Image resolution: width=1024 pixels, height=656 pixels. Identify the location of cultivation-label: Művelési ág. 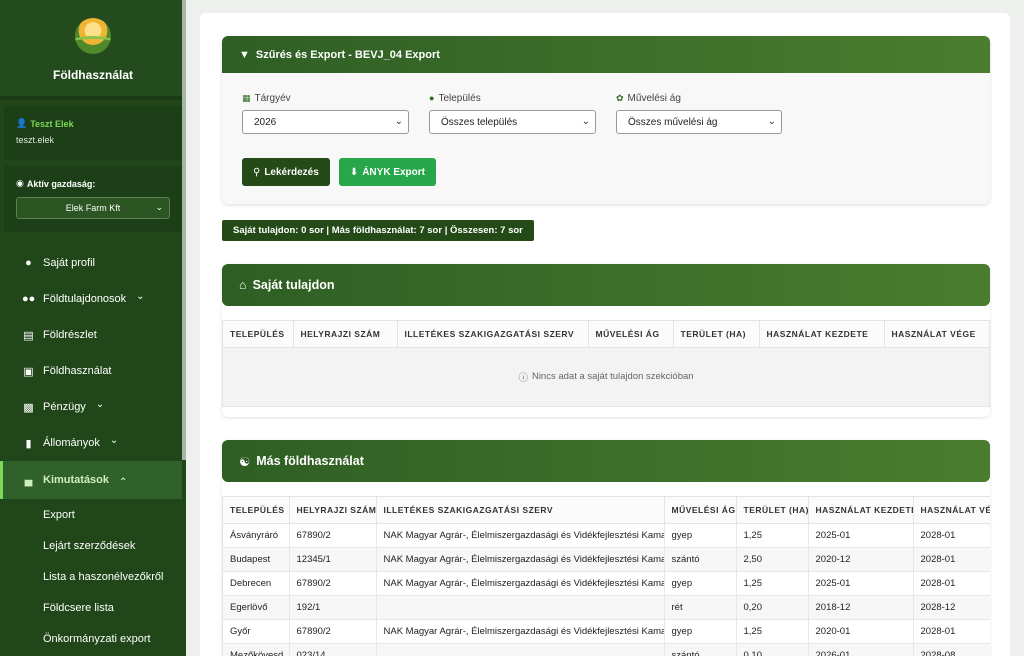
(654, 98).